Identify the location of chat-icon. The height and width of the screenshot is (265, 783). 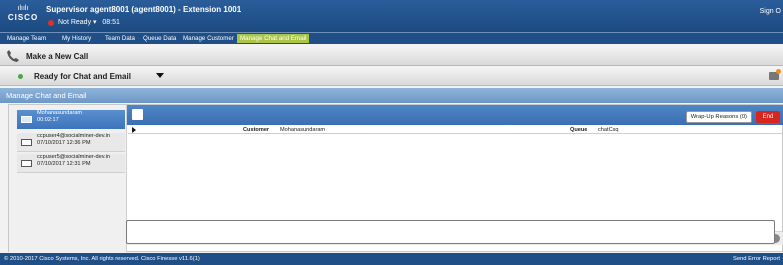
(26, 119).